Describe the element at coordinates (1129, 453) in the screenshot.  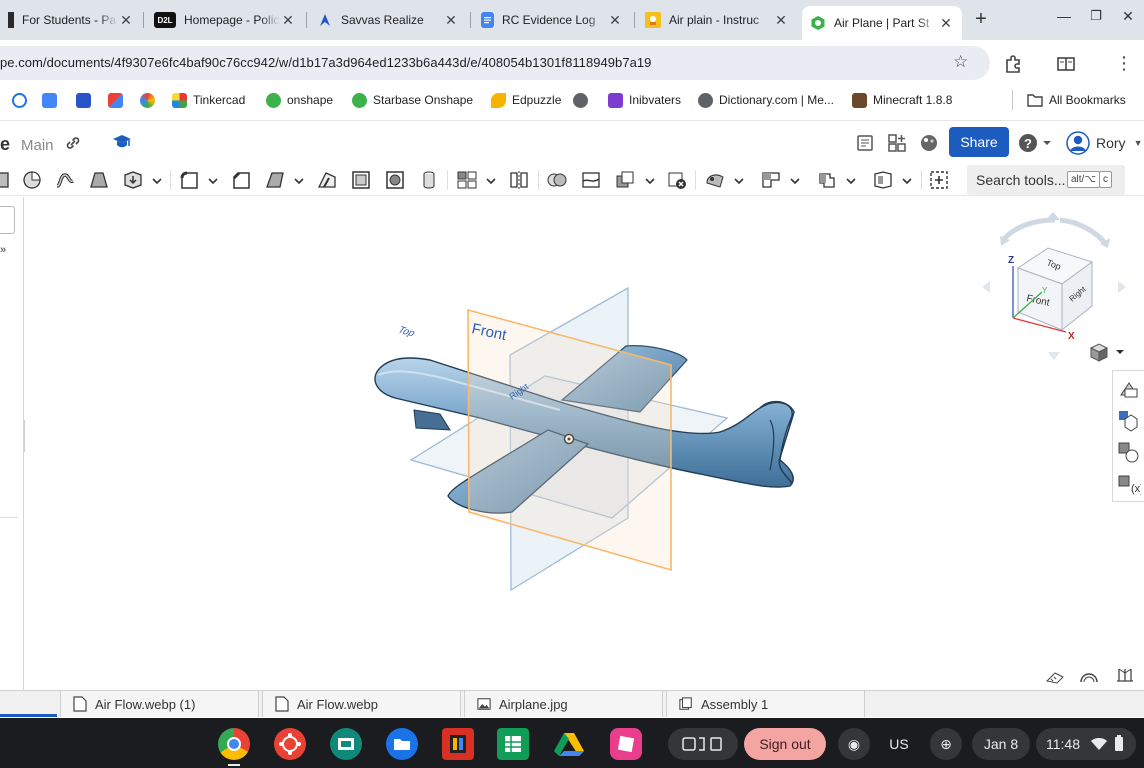
I see `mass-properties-icon` at that location.